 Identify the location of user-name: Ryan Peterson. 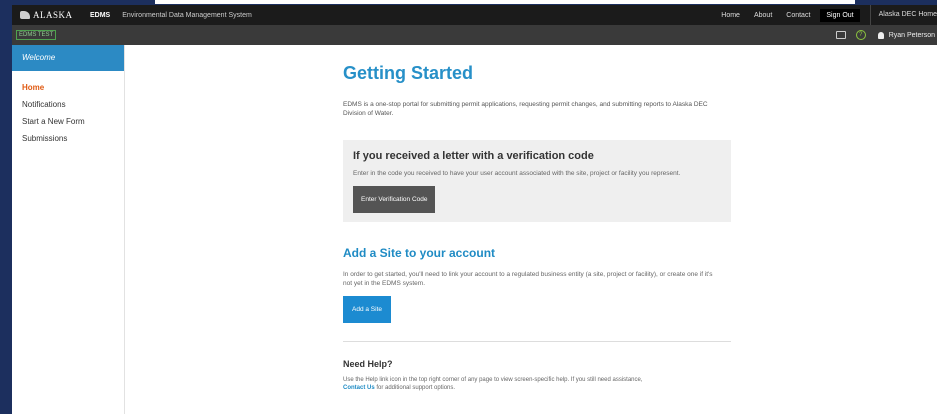
(912, 35).